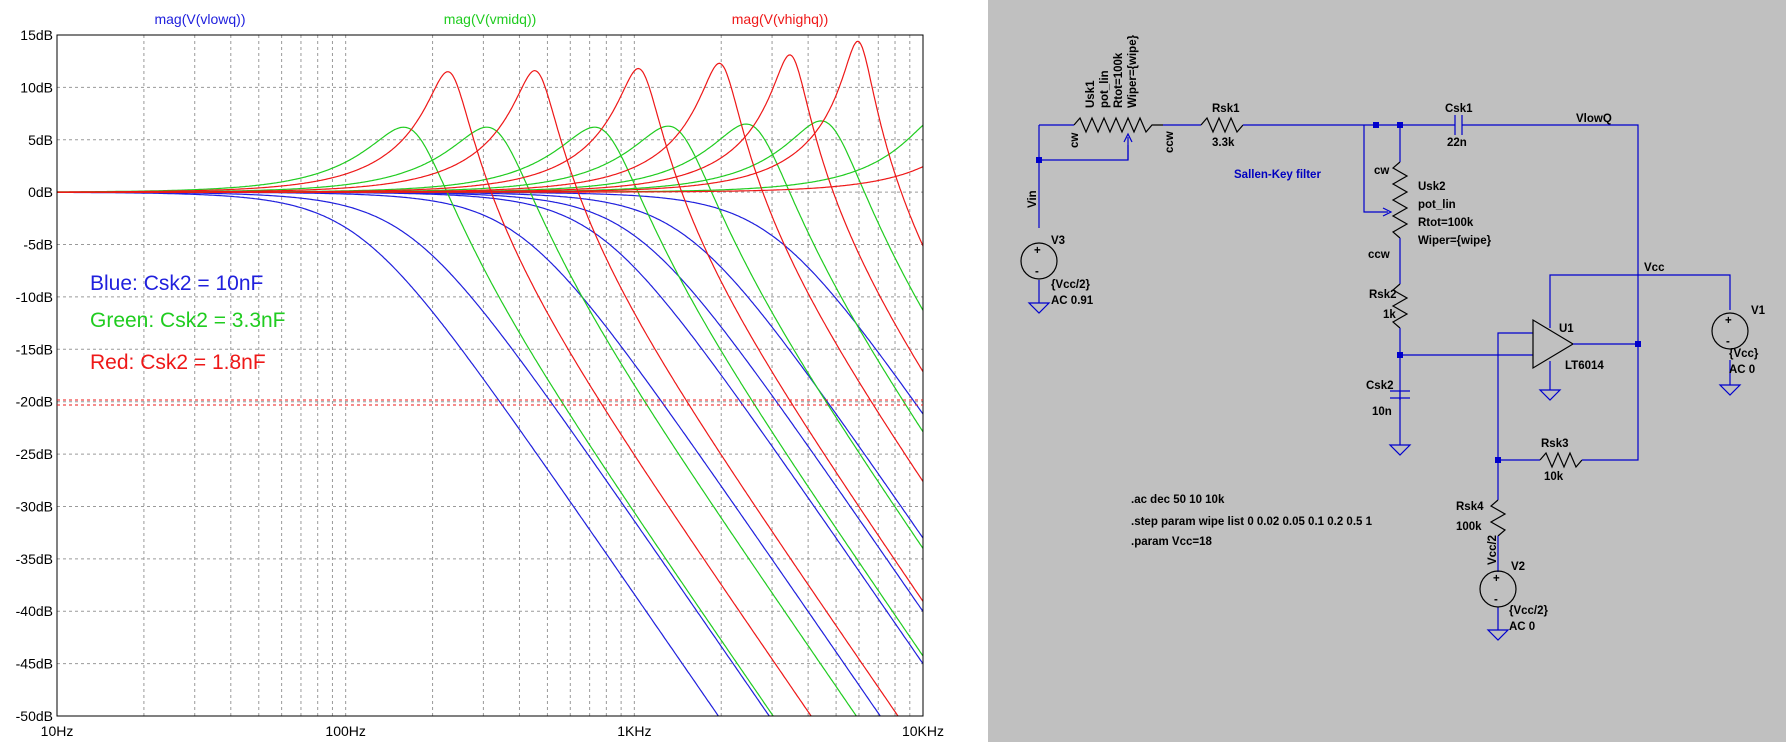 The width and height of the screenshot is (1786, 742). Describe the element at coordinates (1382, 412) in the screenshot. I see `csk2-value: 10n` at that location.